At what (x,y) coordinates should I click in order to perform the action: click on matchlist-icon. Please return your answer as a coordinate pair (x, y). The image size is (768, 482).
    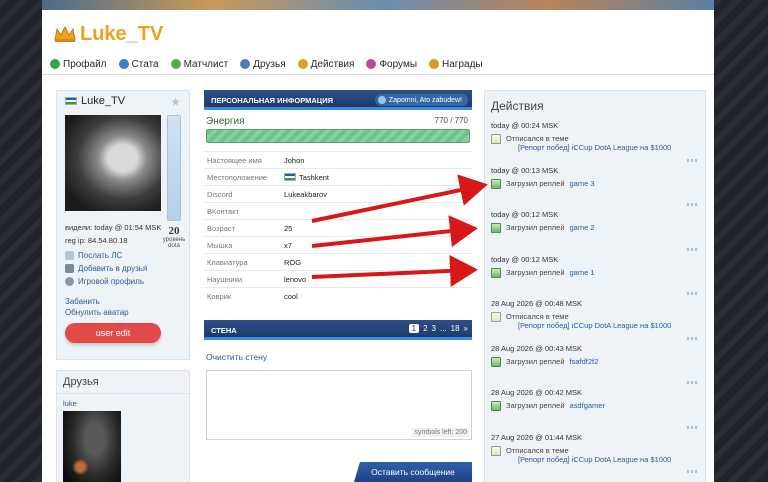
    Looking at the image, I should click on (175, 64).